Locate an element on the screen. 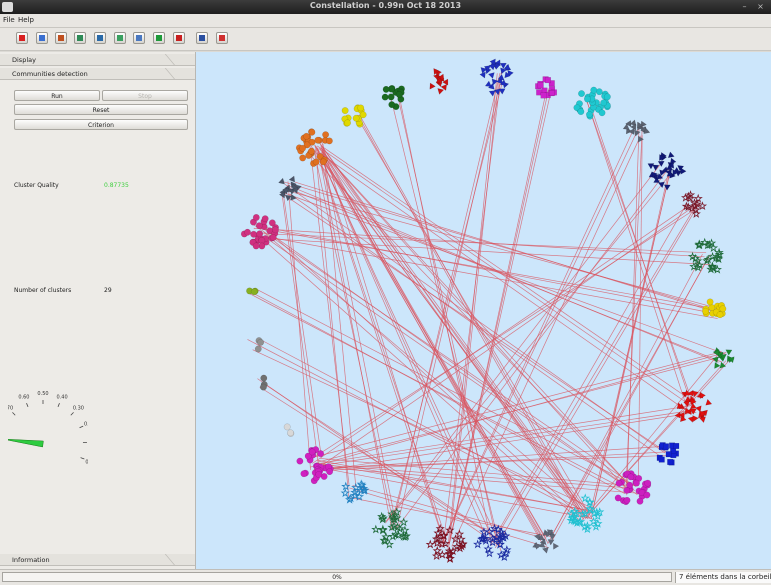 Image resolution: width=771 pixels, height=585 pixels. gauge-label: 0.70 is located at coordinates (10, 408).